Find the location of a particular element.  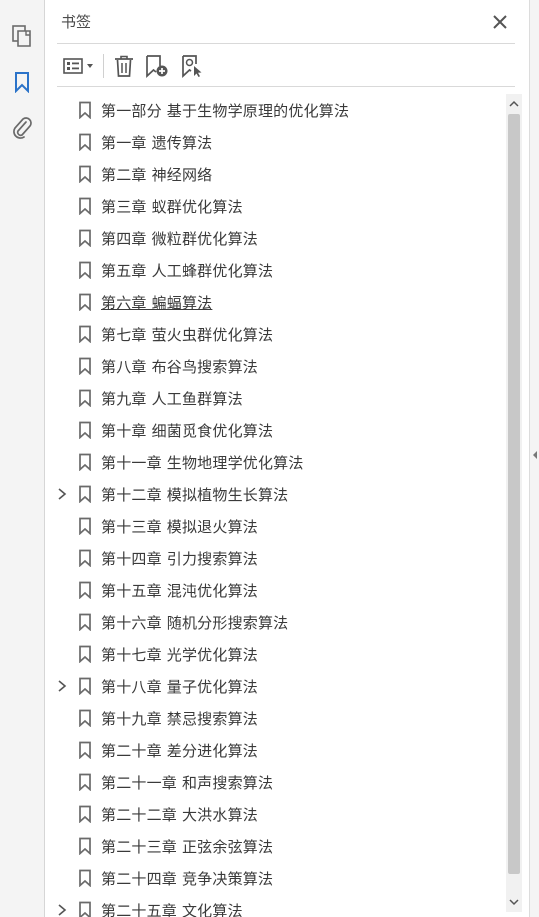

bookmark-item: 第十一章 生物地理学优化算法 is located at coordinates (275, 462).